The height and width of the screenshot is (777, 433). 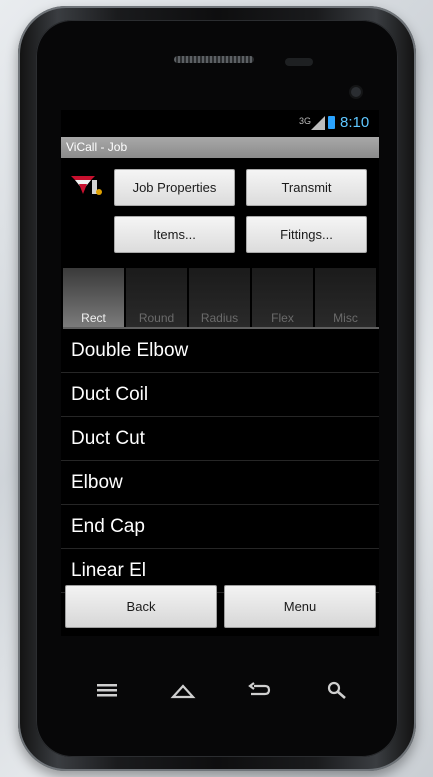 What do you see at coordinates (300, 606) in the screenshot?
I see `menu-button: Menu` at bounding box center [300, 606].